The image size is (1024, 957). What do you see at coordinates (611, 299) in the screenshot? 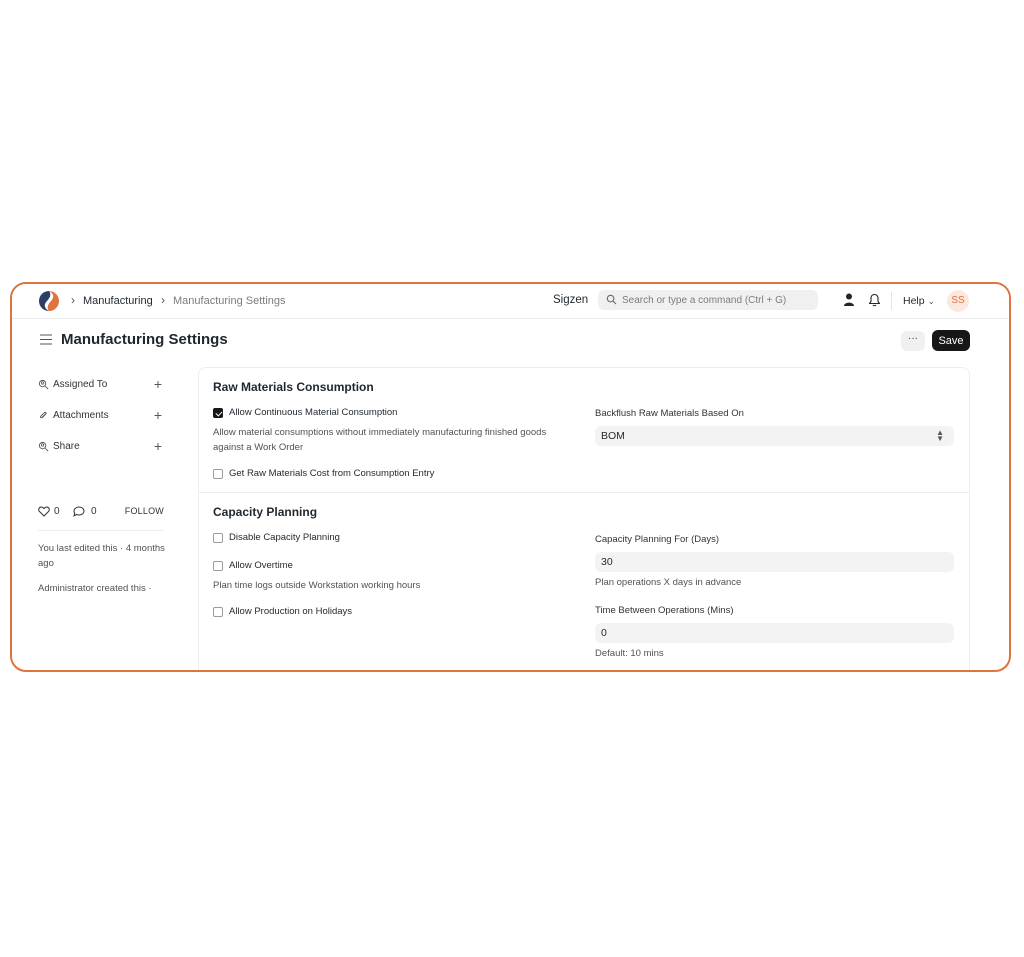
I see `search-icon` at bounding box center [611, 299].